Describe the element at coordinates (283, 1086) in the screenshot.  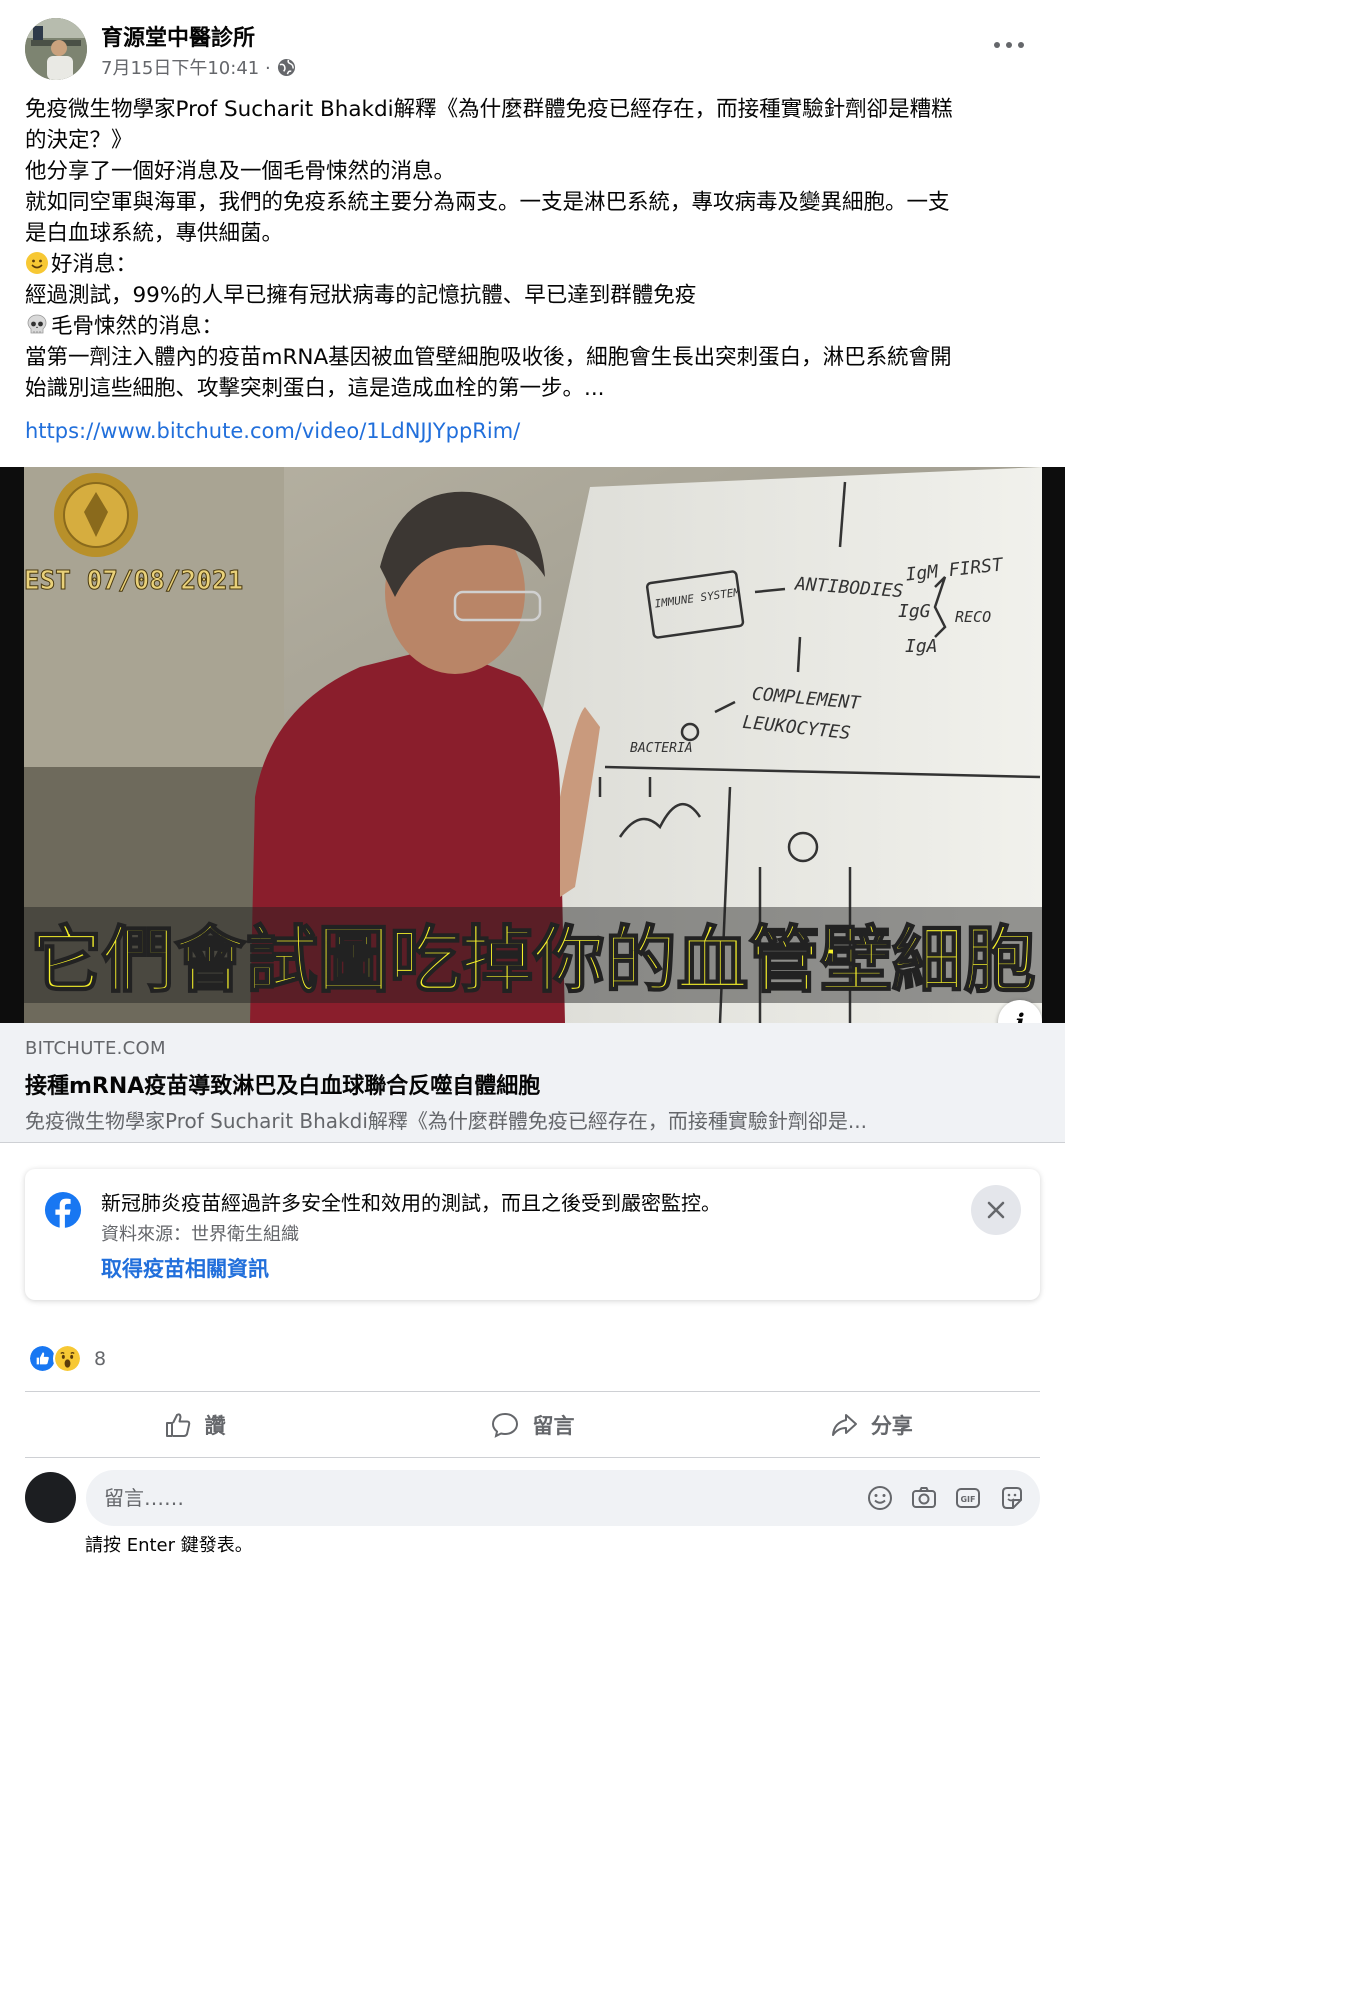
I see `link-title: 接種mRNA疫苗導致淋巴及白血球聯合反噬自體細胞` at that location.